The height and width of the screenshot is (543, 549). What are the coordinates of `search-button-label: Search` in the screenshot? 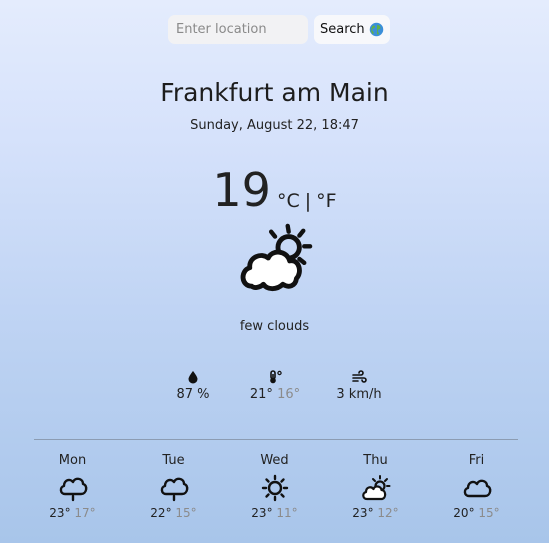 It's located at (342, 29).